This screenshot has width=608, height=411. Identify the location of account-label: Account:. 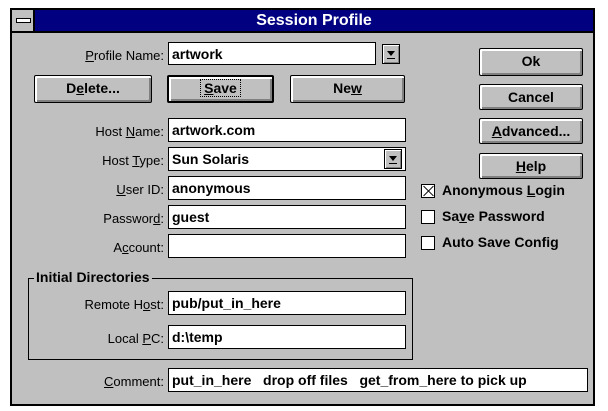
(138, 247).